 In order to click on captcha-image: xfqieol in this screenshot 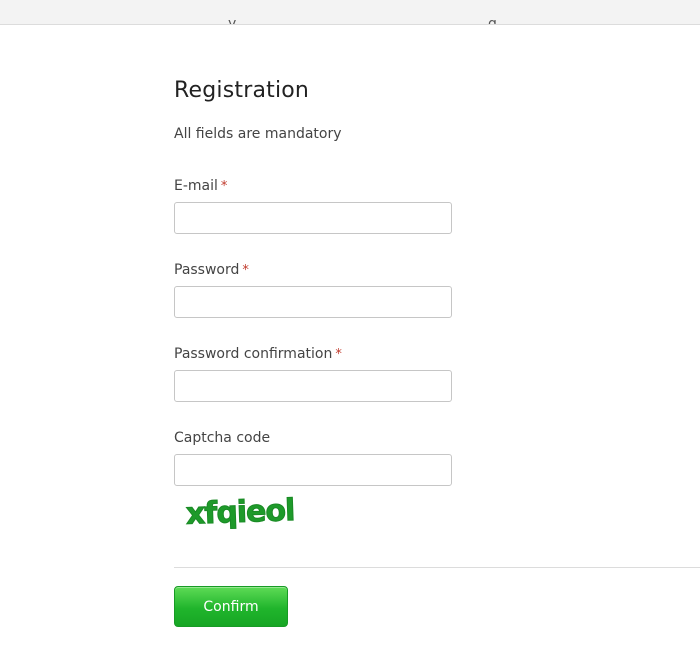, I will do `click(239, 513)`.